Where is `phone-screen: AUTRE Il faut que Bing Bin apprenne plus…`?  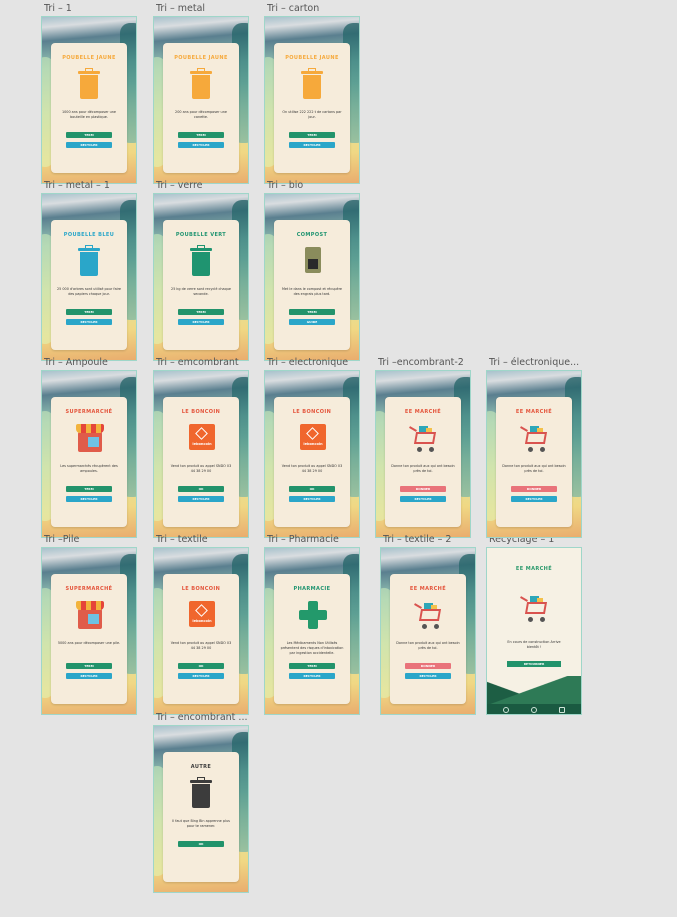
phone-screen: AUTRE Il faut que Bing Bin apprenne plus… is located at coordinates (201, 809).